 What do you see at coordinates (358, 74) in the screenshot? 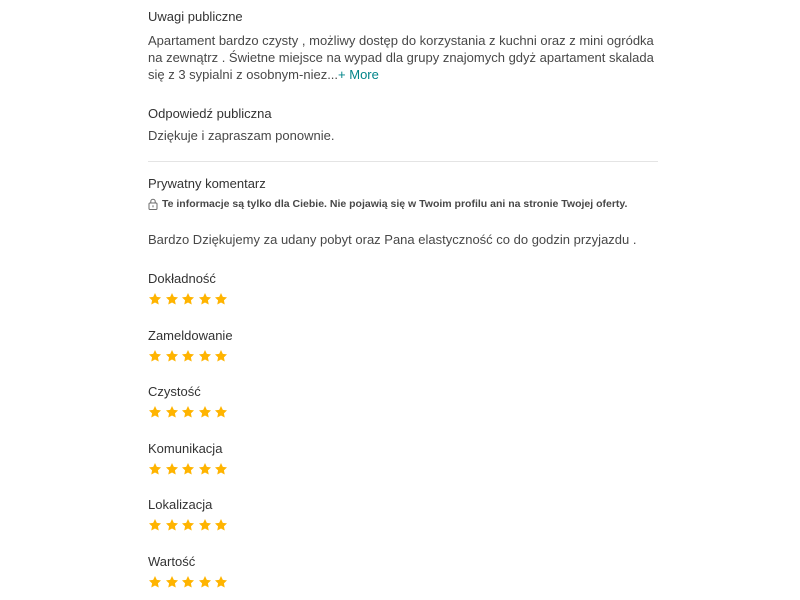
I see `more-link: + More` at bounding box center [358, 74].